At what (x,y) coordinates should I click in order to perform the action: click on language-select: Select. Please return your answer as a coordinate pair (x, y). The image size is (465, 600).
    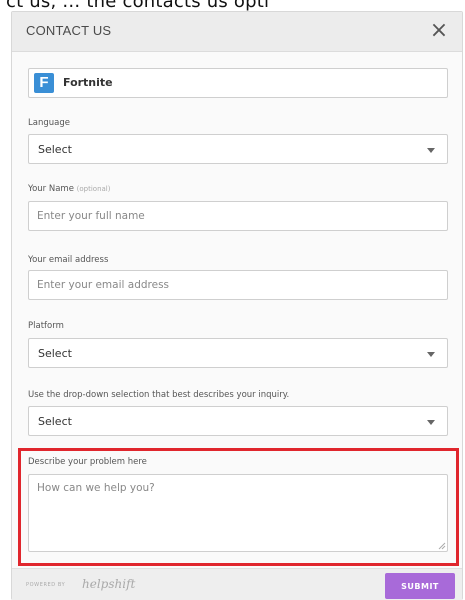
    Looking at the image, I should click on (238, 149).